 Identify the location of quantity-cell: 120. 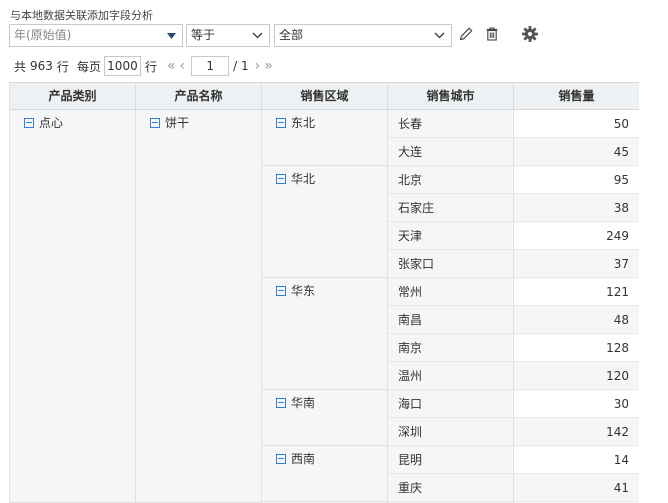
(576, 376).